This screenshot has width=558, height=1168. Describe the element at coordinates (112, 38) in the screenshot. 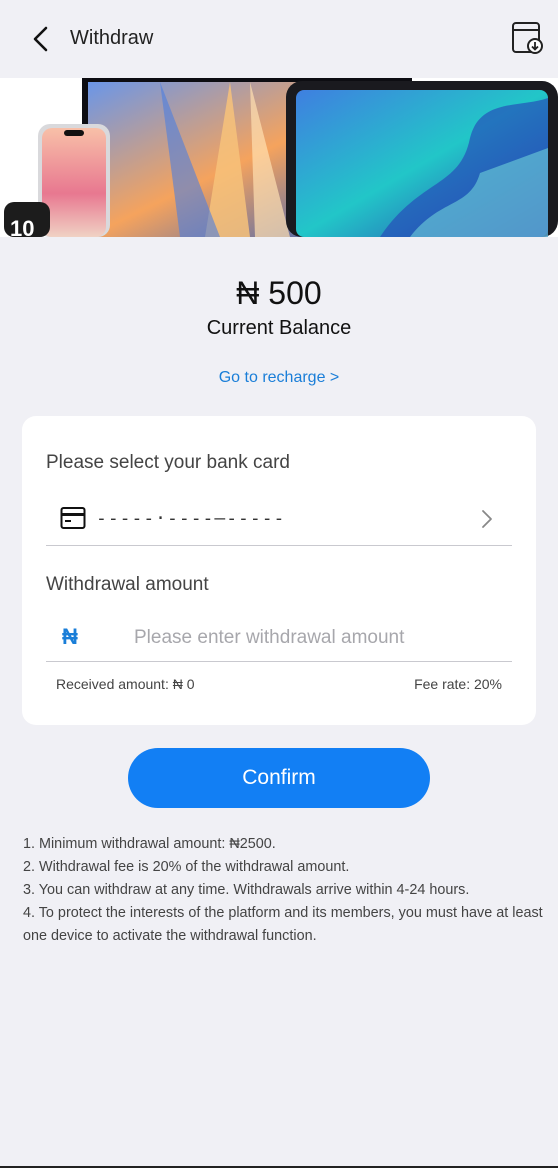

I see `page-title: Withdraw` at that location.